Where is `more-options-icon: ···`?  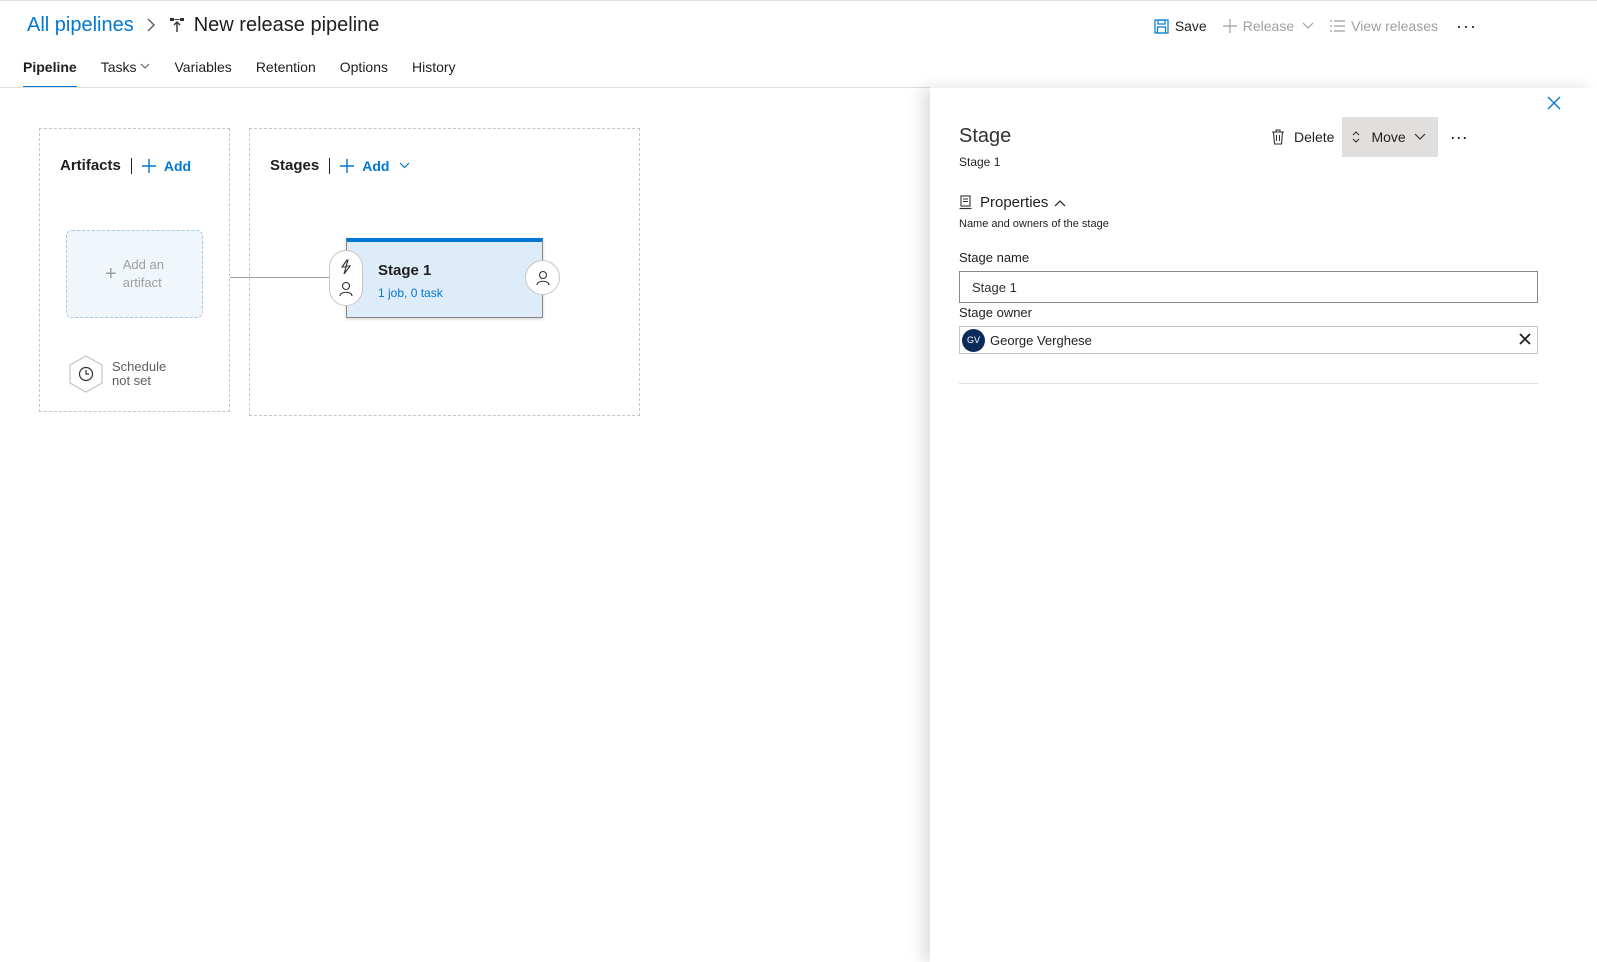 more-options-icon: ··· is located at coordinates (1466, 26).